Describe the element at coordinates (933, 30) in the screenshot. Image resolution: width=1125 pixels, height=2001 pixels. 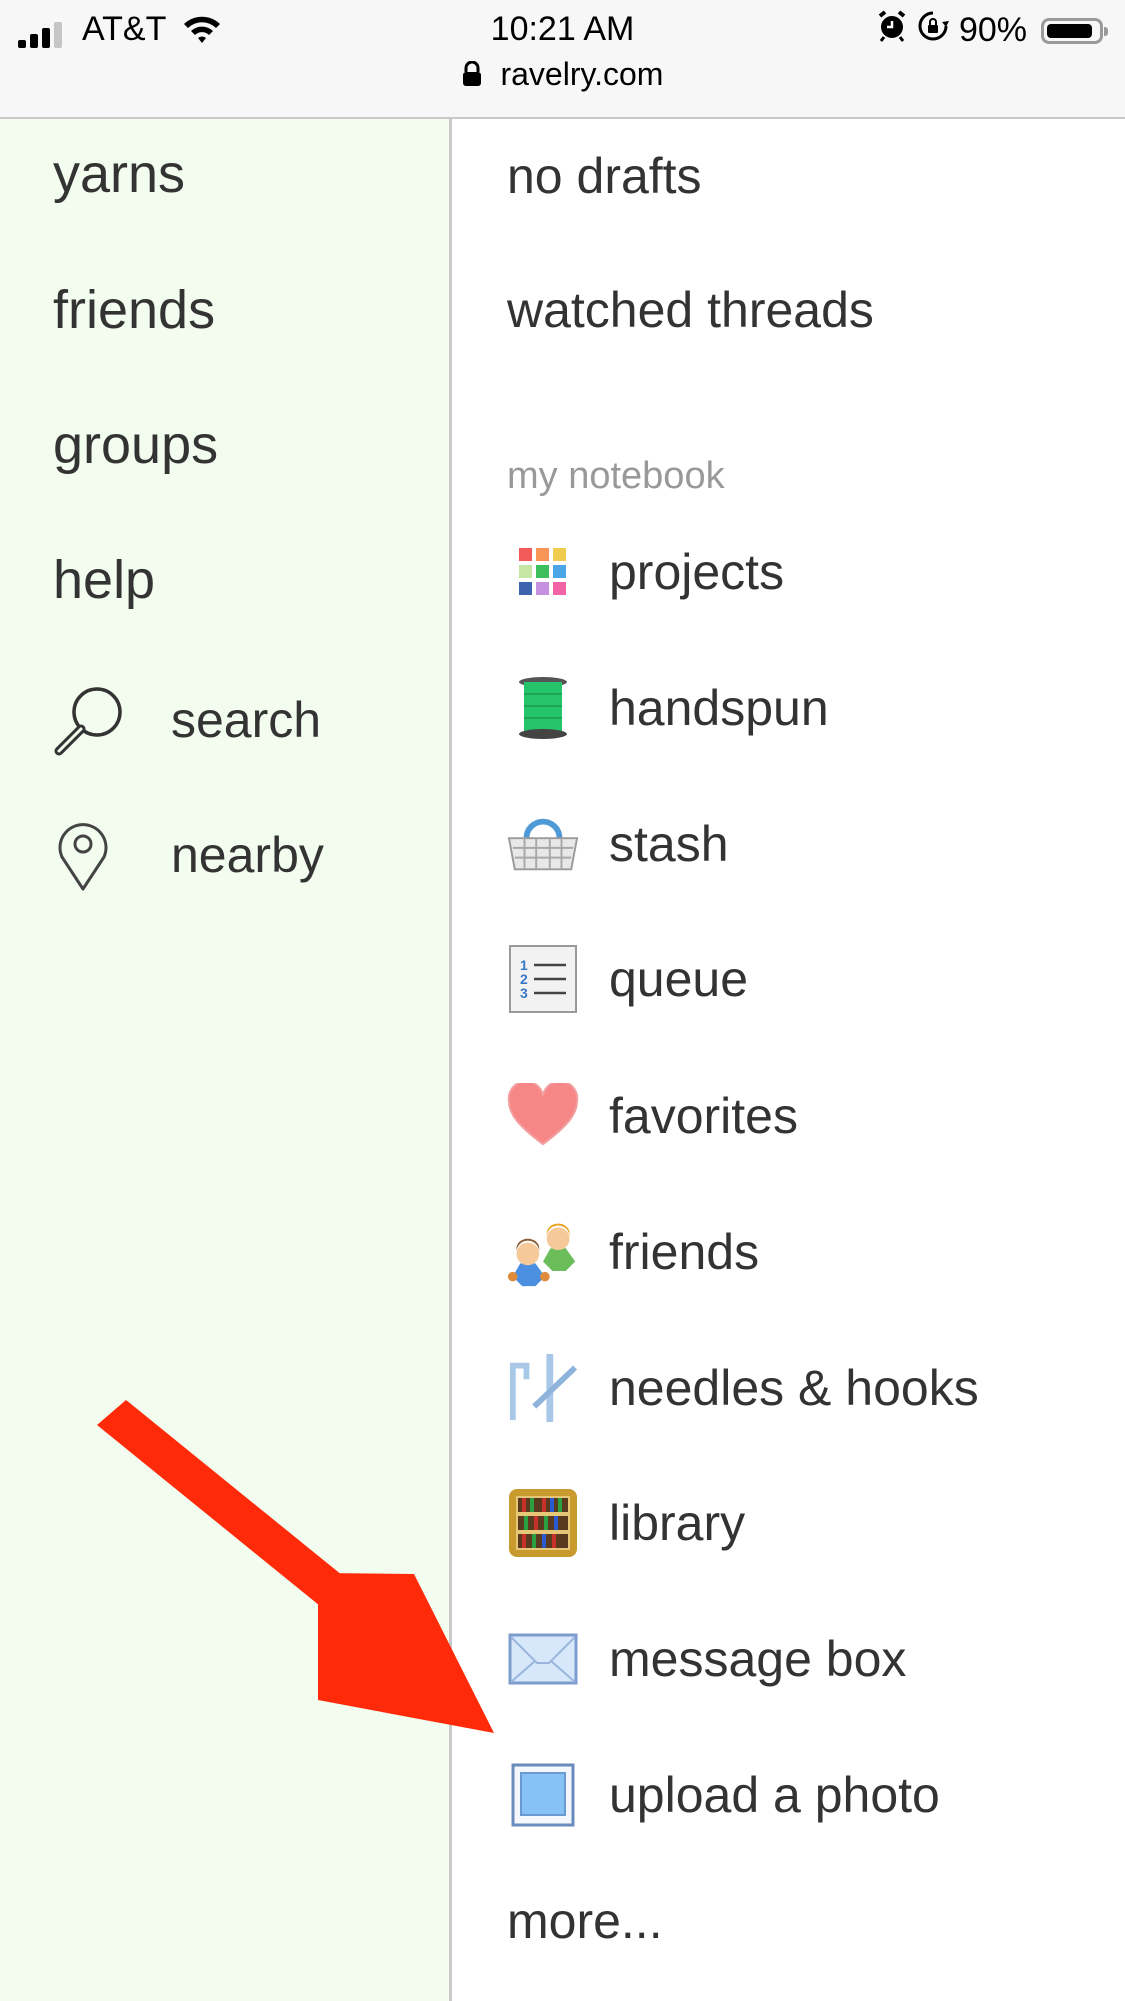
I see `rotation-lock-icon` at that location.